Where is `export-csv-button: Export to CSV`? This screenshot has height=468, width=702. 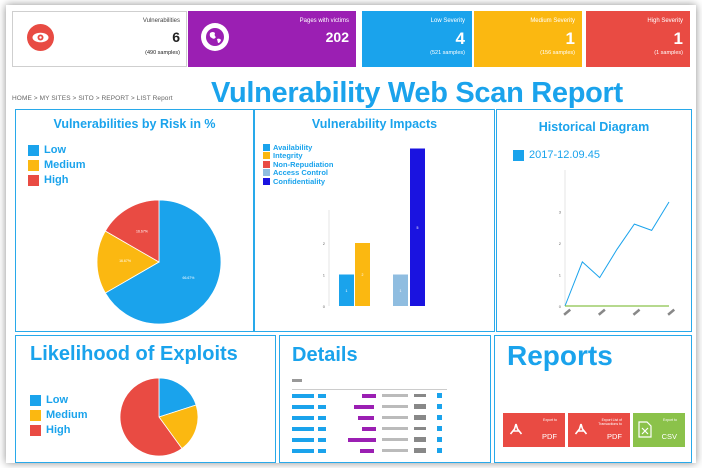
export-csv-button: Export to CSV is located at coordinates (659, 430).